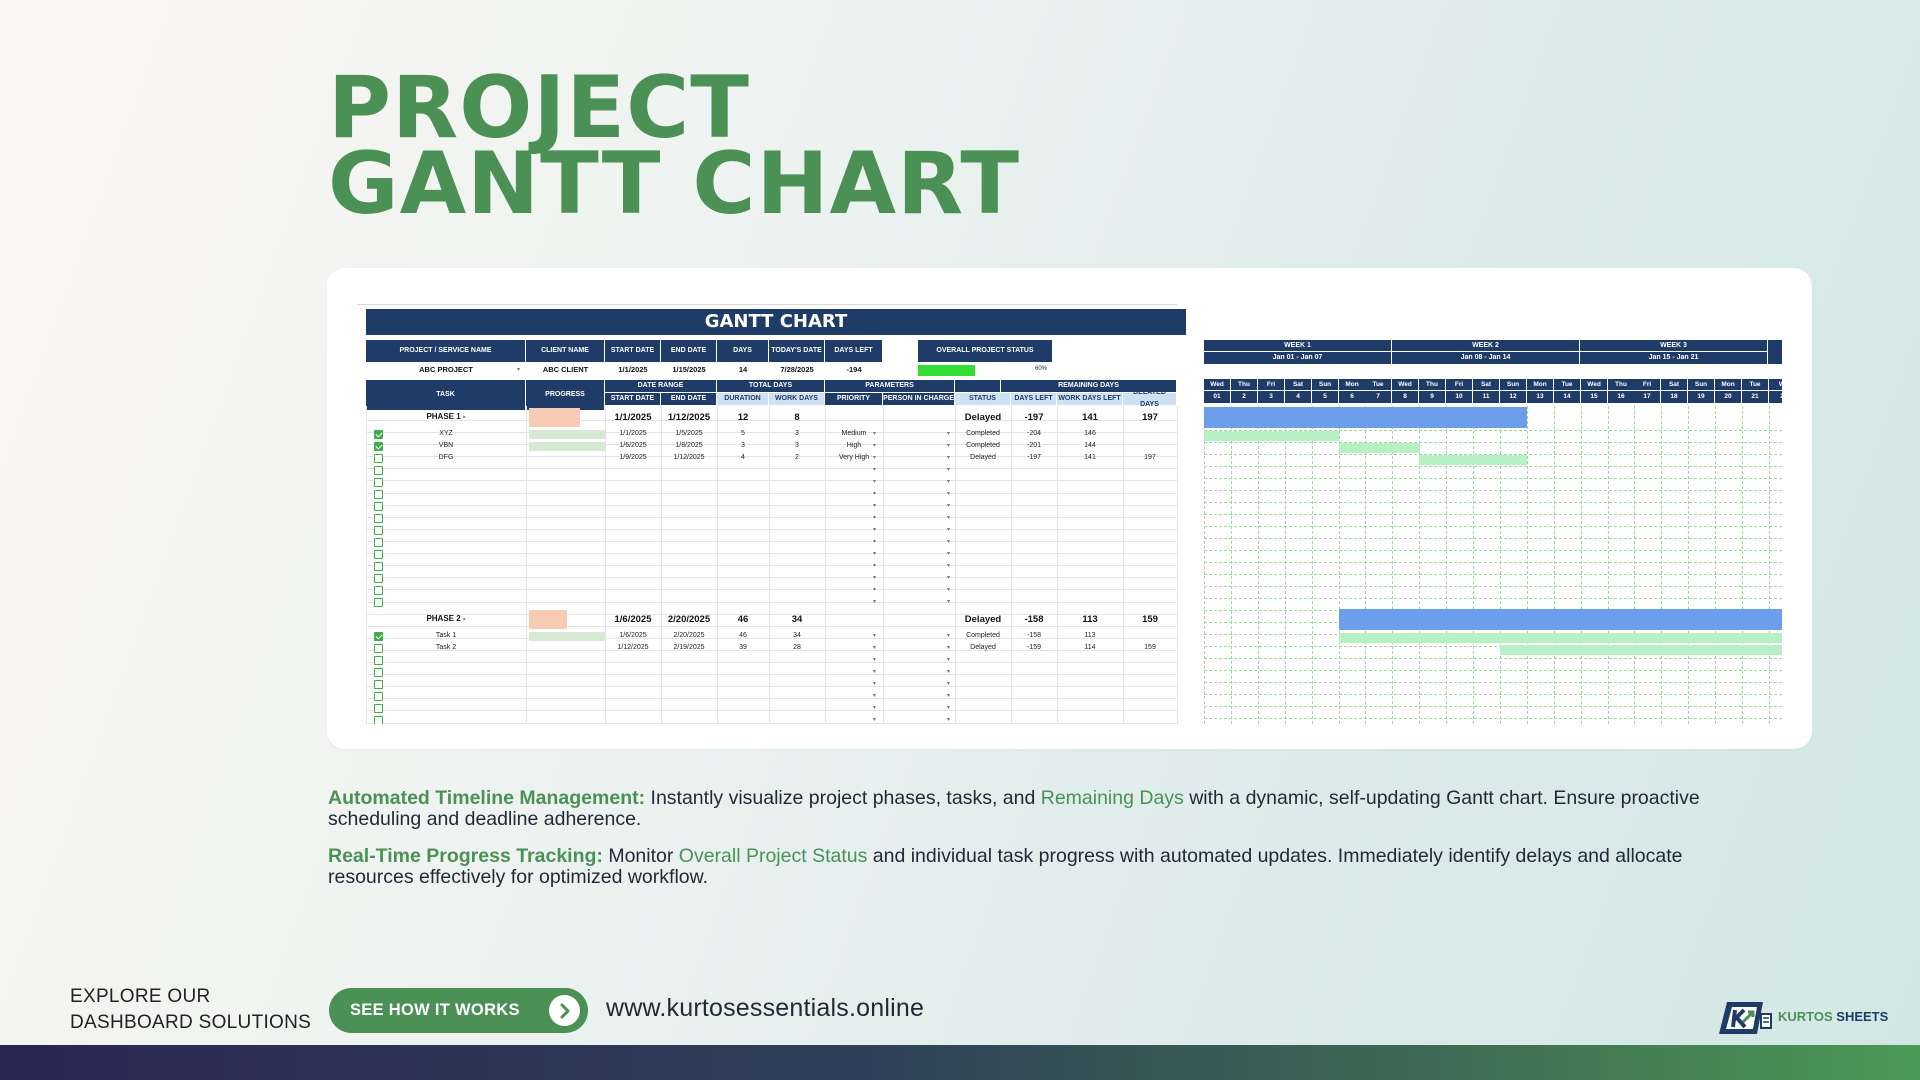 This screenshot has height=1080, width=1920. I want to click on phase1-task2-duration: 4, so click(743, 457).